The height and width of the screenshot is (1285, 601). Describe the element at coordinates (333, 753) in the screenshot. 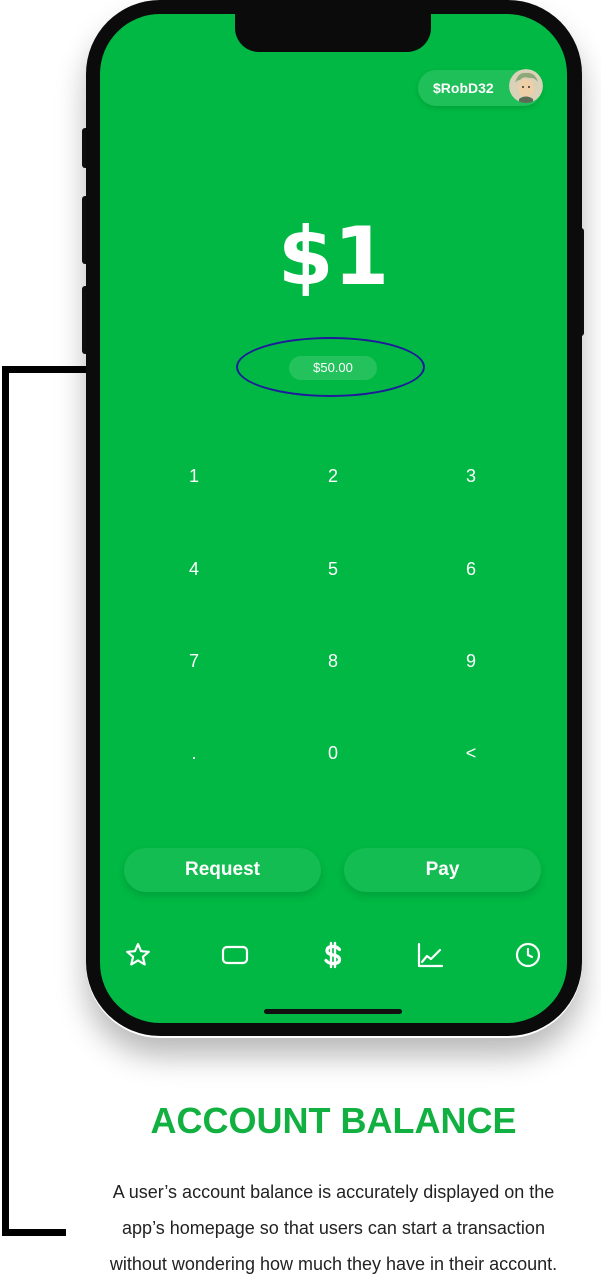

I see `keypad-key-0: 0` at that location.